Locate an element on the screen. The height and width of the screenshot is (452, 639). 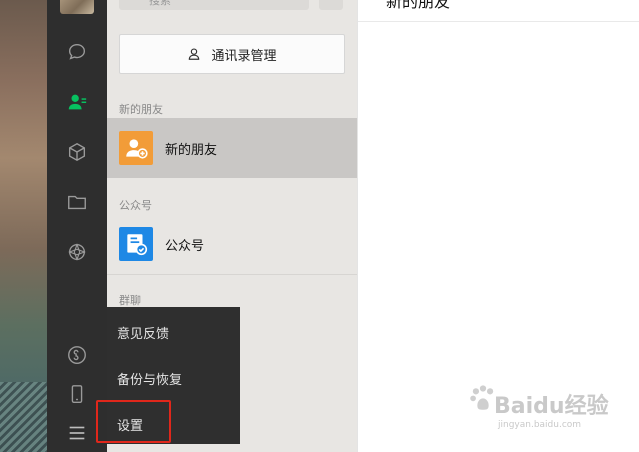
baidu-watermark: Baidu经验 jingyan.baidu.com is located at coordinates (551, 410).